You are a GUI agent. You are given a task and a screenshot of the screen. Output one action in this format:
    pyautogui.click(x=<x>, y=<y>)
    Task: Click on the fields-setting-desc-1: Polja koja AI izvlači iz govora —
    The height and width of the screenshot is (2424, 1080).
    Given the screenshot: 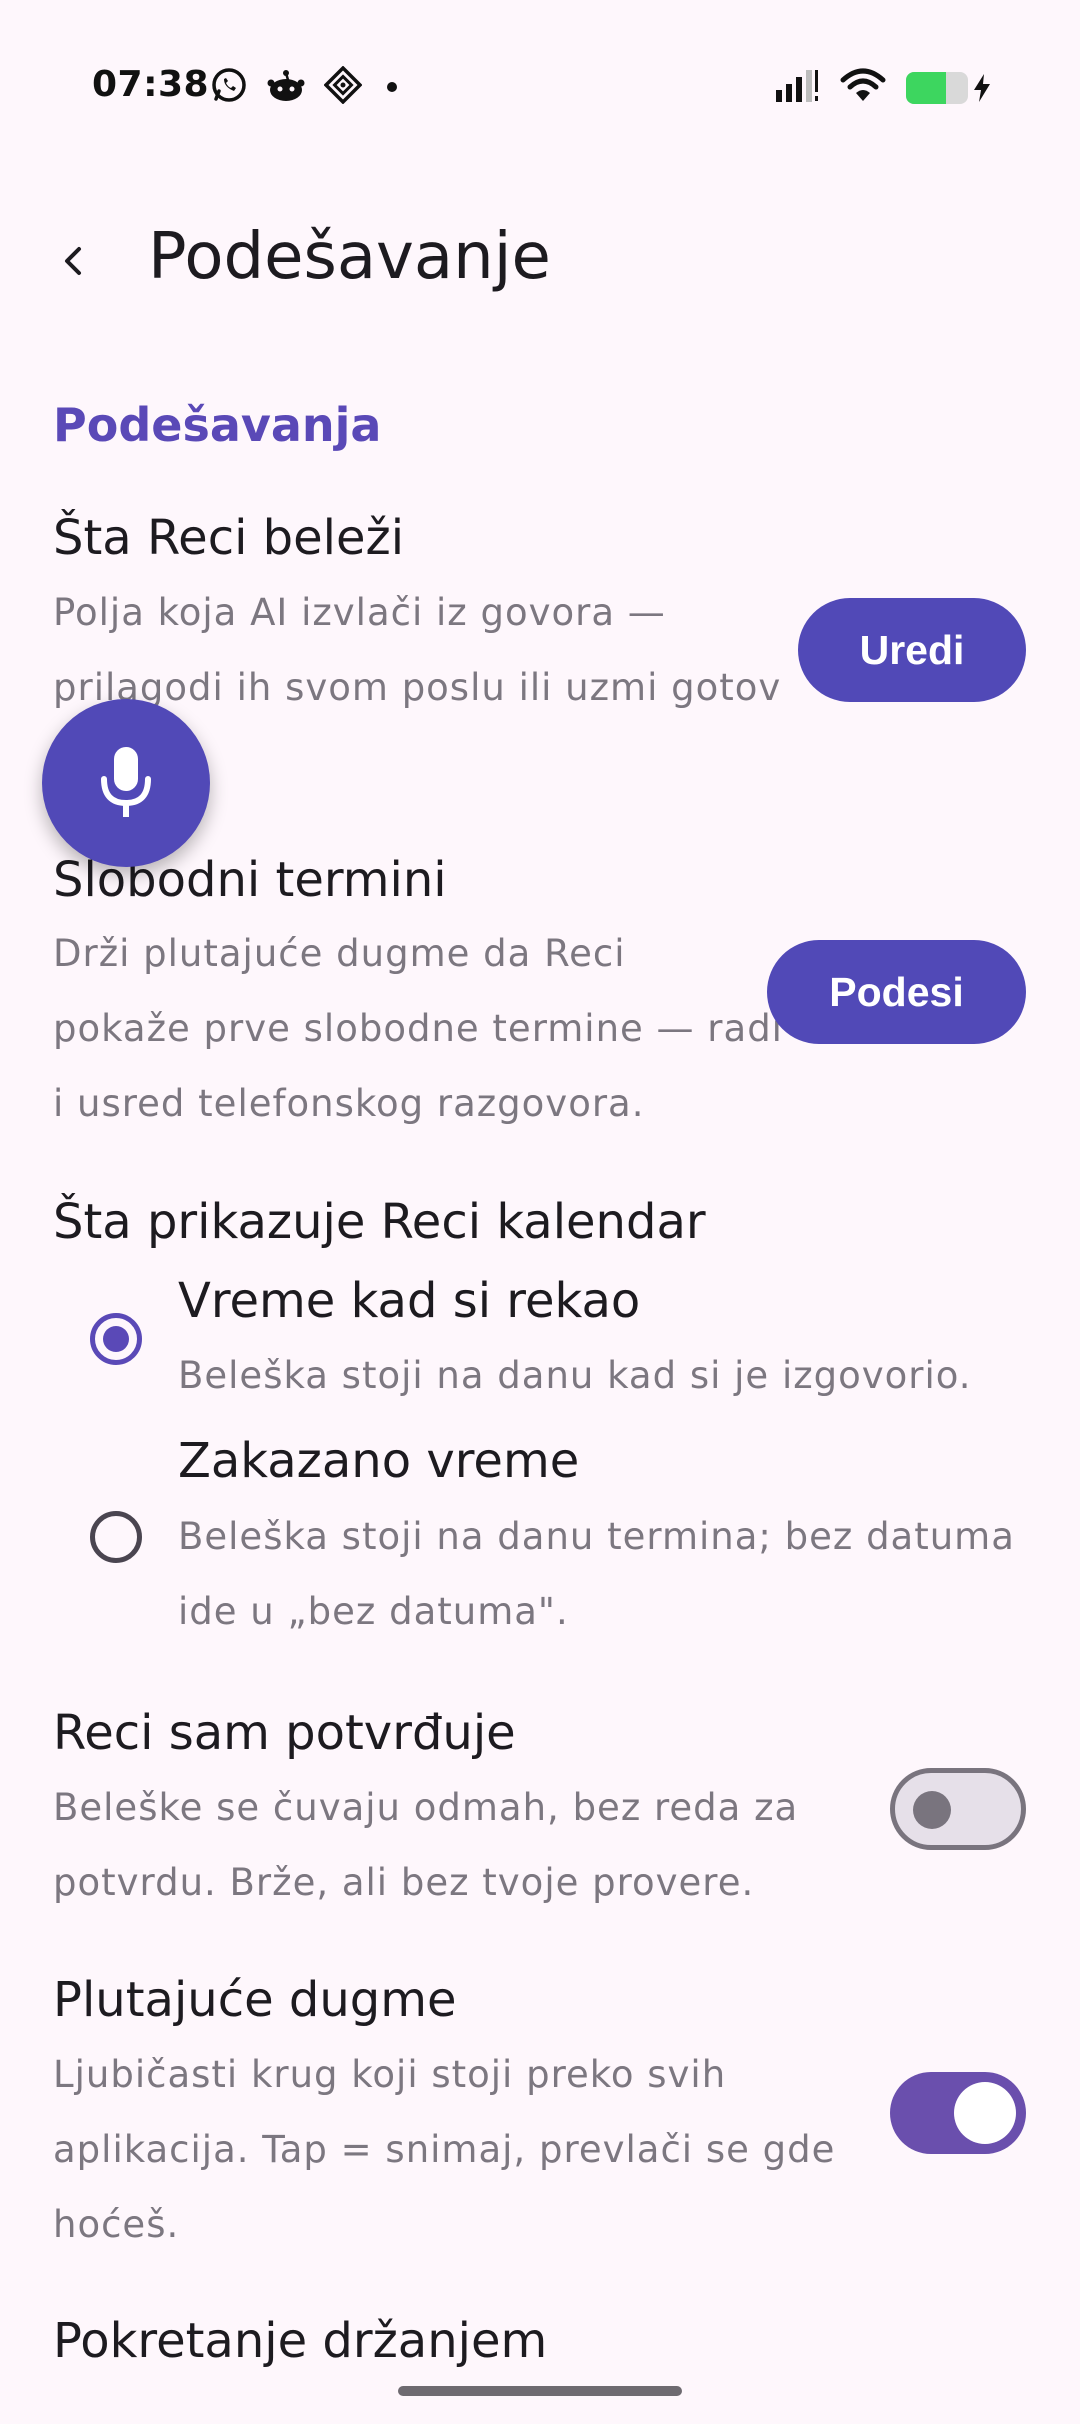 What is the action you would take?
    pyautogui.click(x=359, y=612)
    